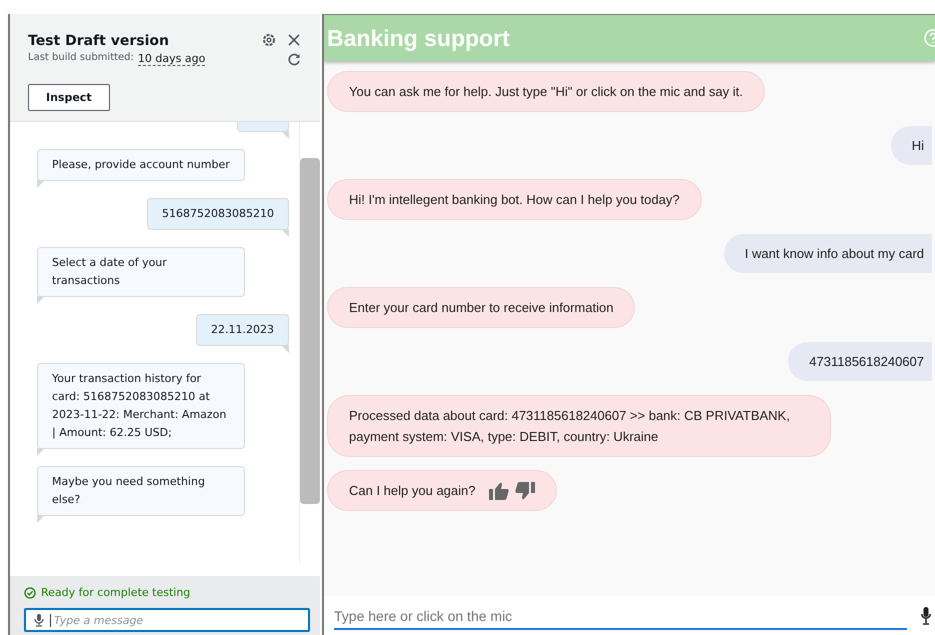  Describe the element at coordinates (481, 307) in the screenshot. I see `bot-message: Enter your card number to receive information` at that location.